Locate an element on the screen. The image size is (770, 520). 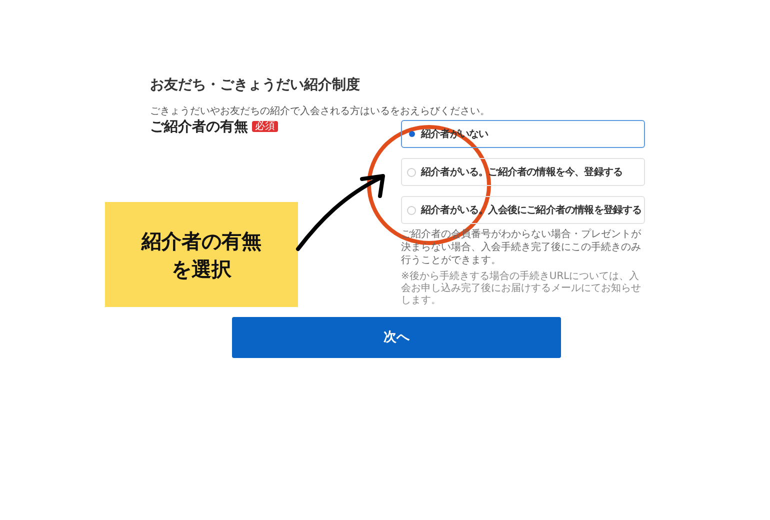
callout-text: 紹介者の有無 is located at coordinates (202, 241).